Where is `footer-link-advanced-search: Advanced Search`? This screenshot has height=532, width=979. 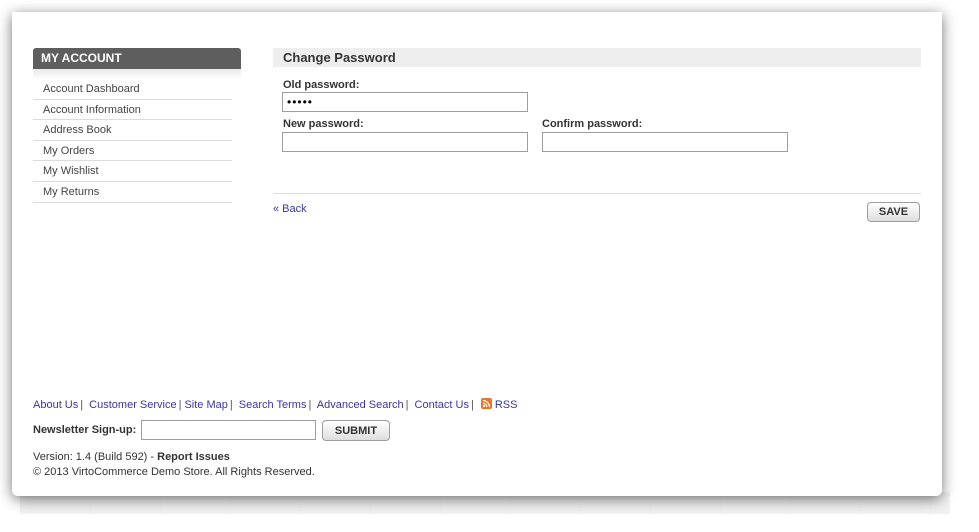 footer-link-advanced-search: Advanced Search is located at coordinates (360, 405).